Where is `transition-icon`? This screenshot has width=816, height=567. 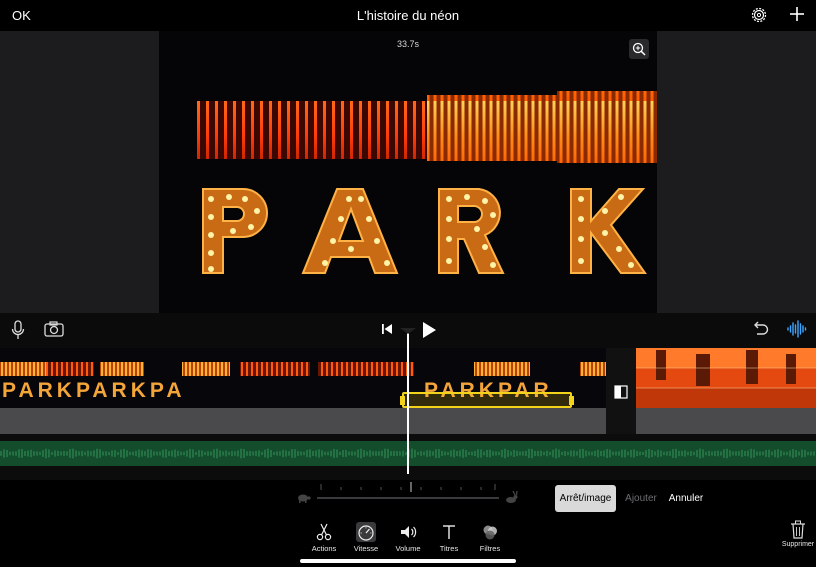
transition-icon is located at coordinates (621, 392).